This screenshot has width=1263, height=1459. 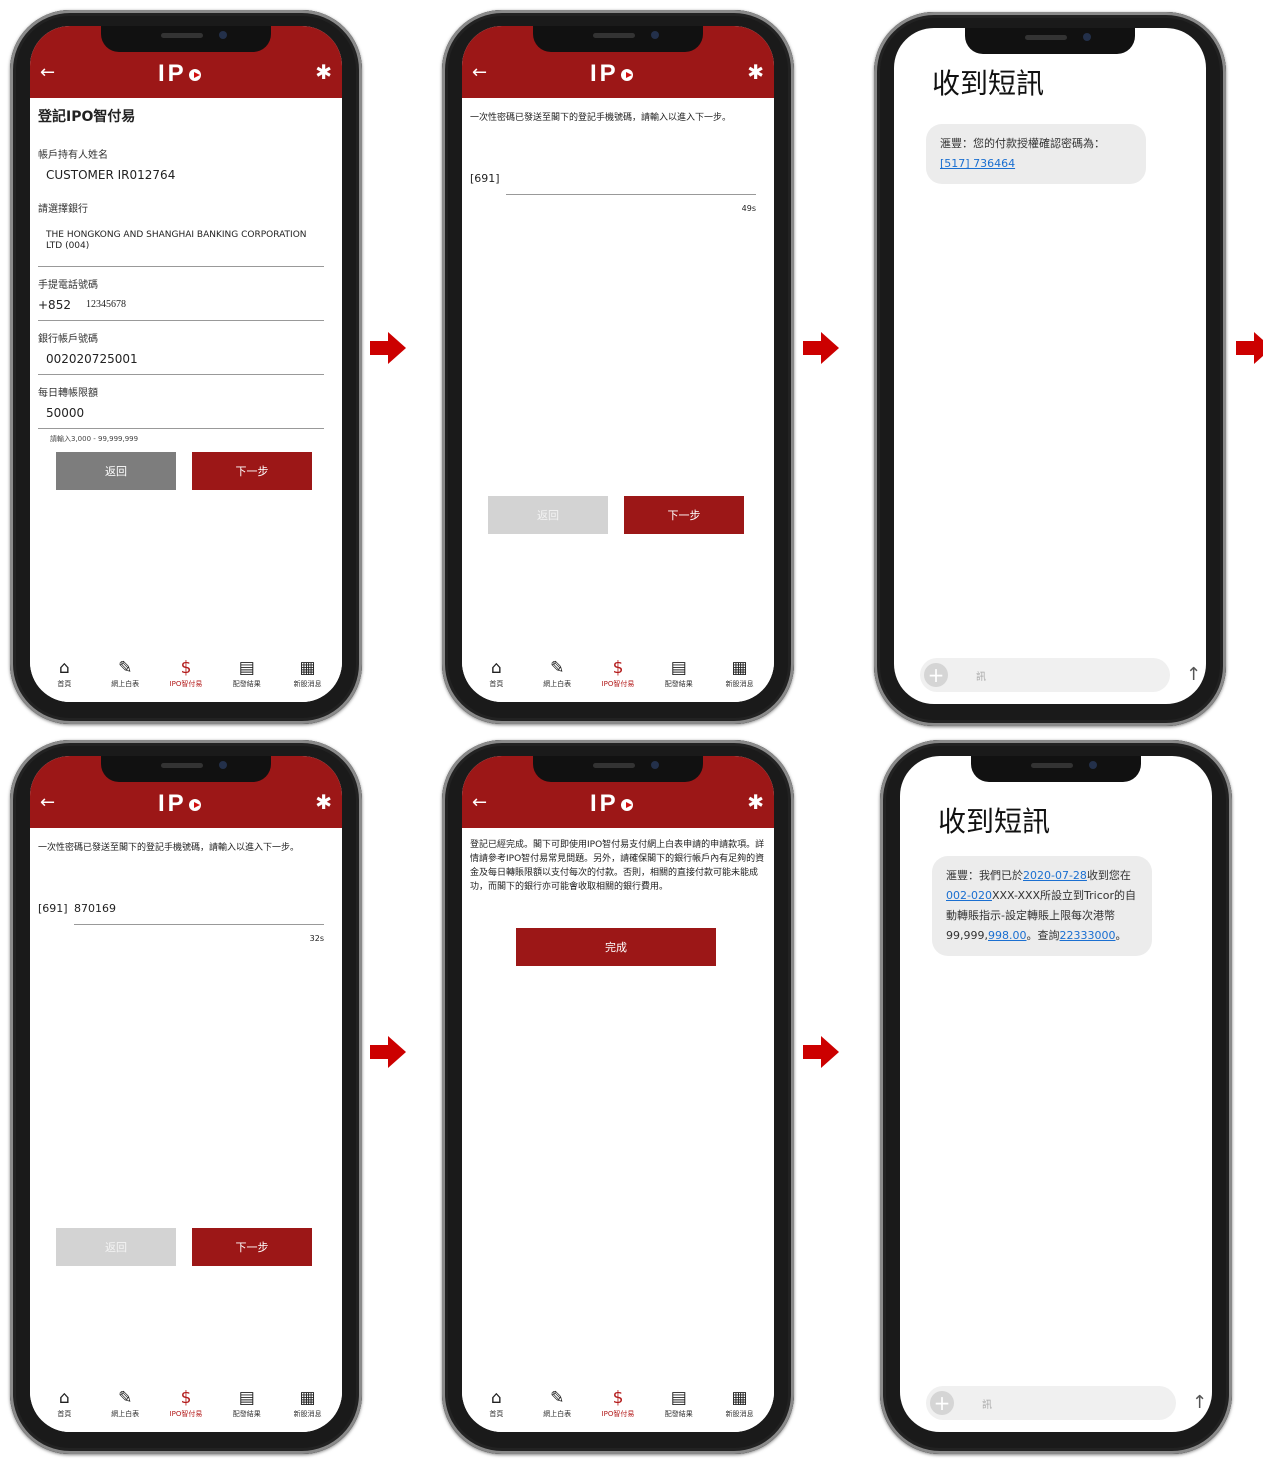 What do you see at coordinates (748, 208) in the screenshot?
I see `otp-timer: 49s` at bounding box center [748, 208].